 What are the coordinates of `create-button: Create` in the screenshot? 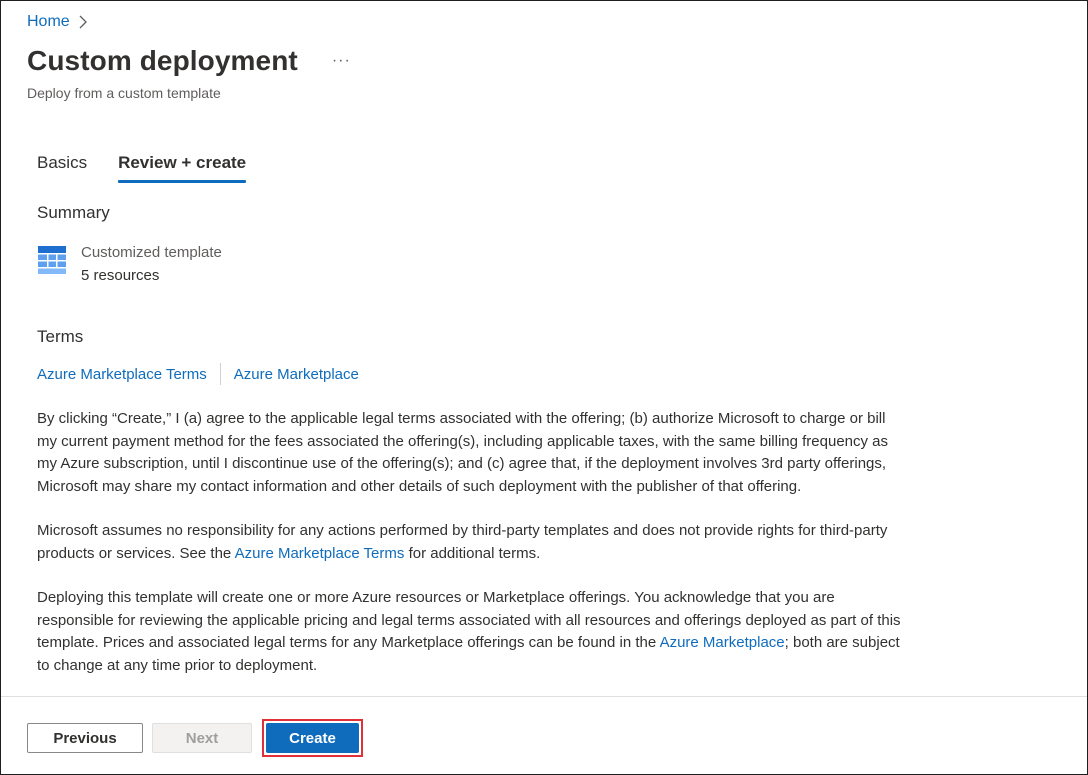 It's located at (312, 738).